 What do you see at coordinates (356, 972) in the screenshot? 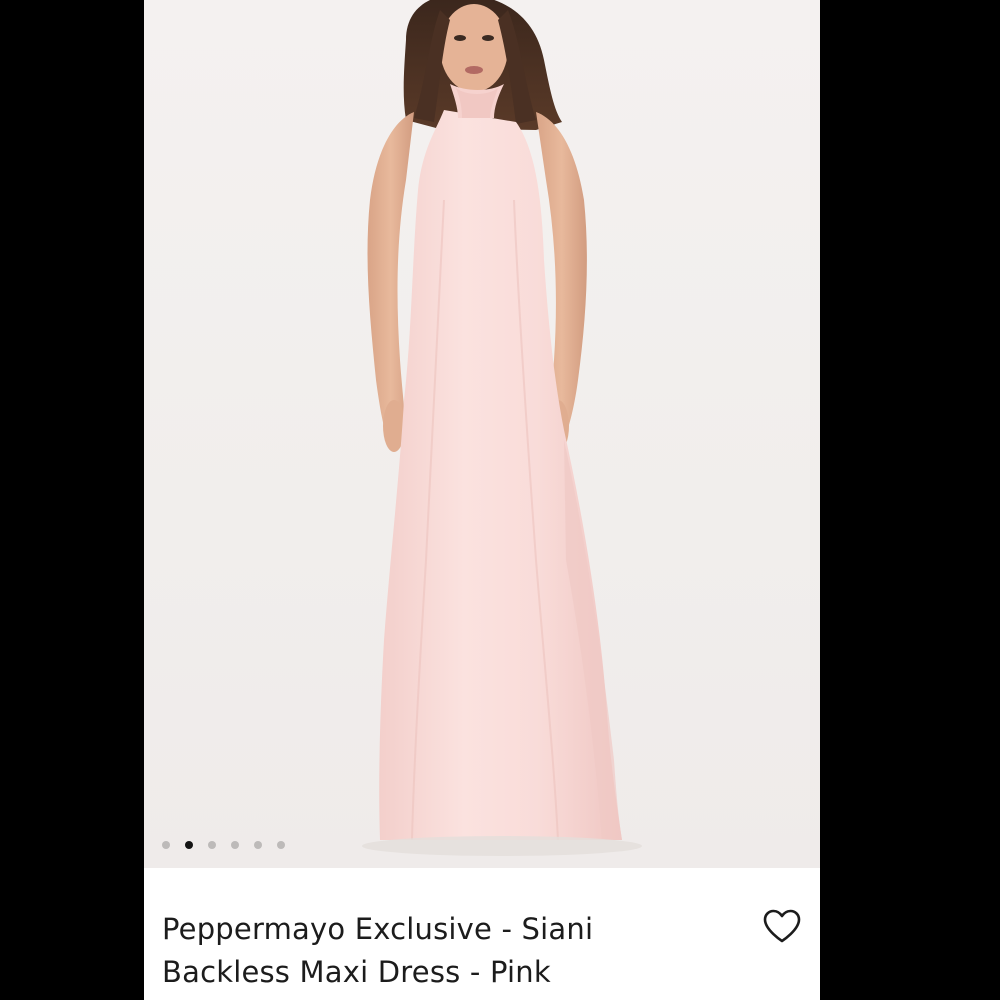
I see `product-title-line-2: Backless Maxi Dress - Pink` at bounding box center [356, 972].